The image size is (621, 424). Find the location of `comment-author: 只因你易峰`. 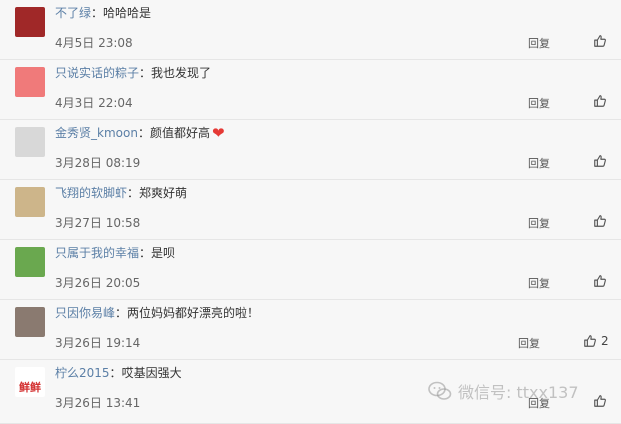

comment-author: 只因你易峰 is located at coordinates (85, 313).